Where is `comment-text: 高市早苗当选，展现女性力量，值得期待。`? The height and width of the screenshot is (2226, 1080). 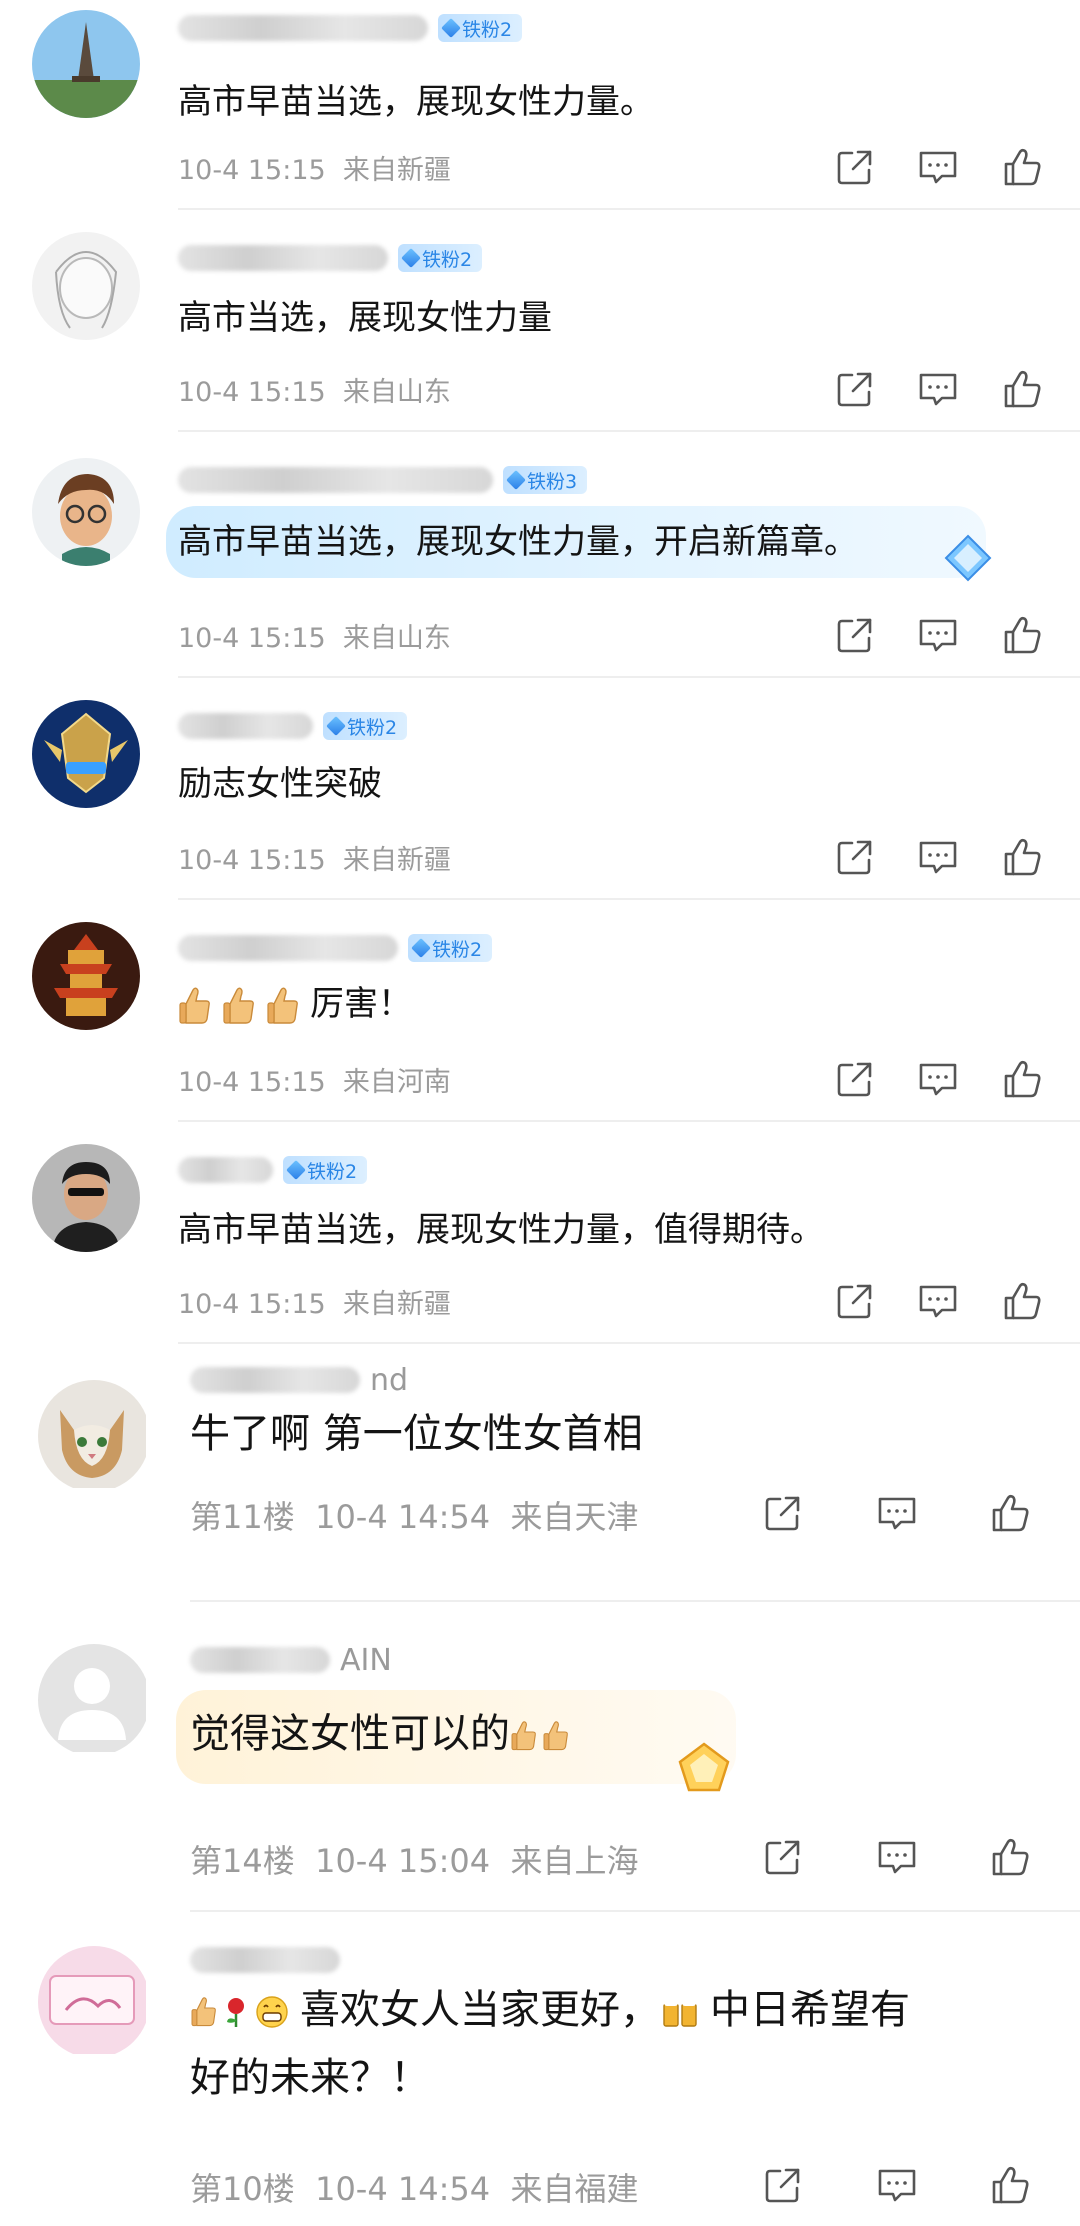 comment-text: 高市早苗当选，展现女性力量，值得期待。 is located at coordinates (501, 1230).